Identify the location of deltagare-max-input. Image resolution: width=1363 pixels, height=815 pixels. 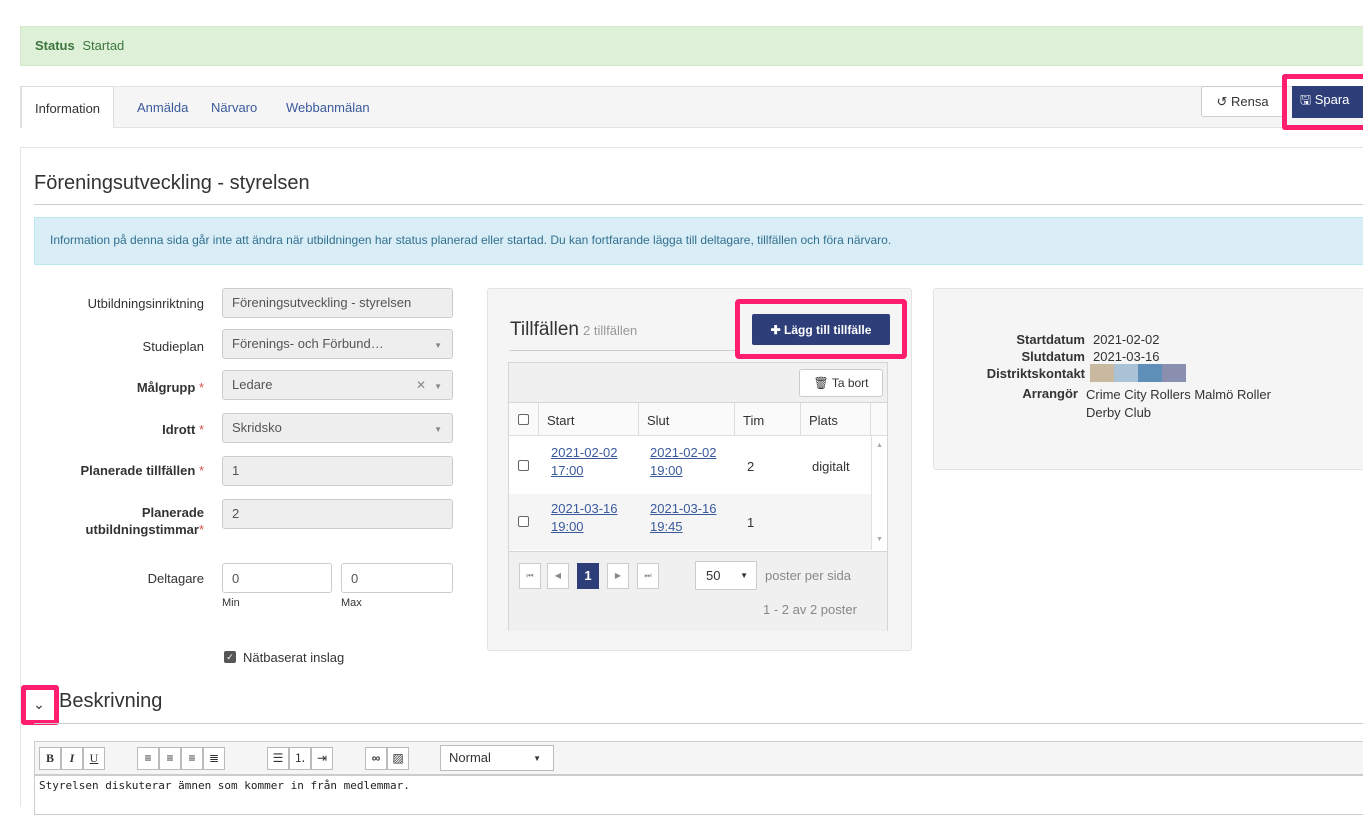
(397, 578).